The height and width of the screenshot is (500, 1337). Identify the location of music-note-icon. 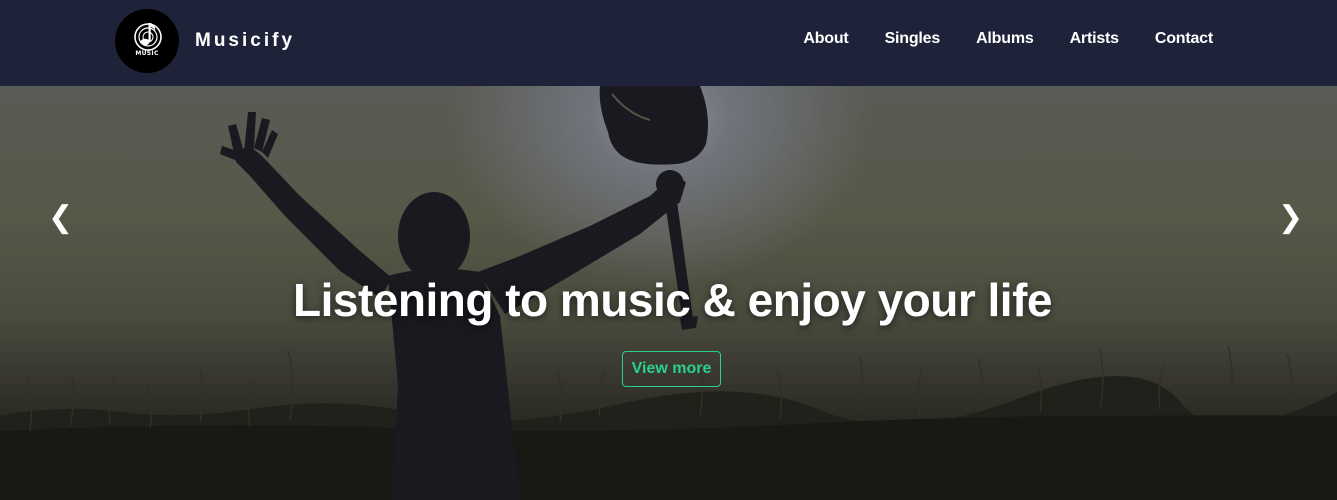
(148, 37).